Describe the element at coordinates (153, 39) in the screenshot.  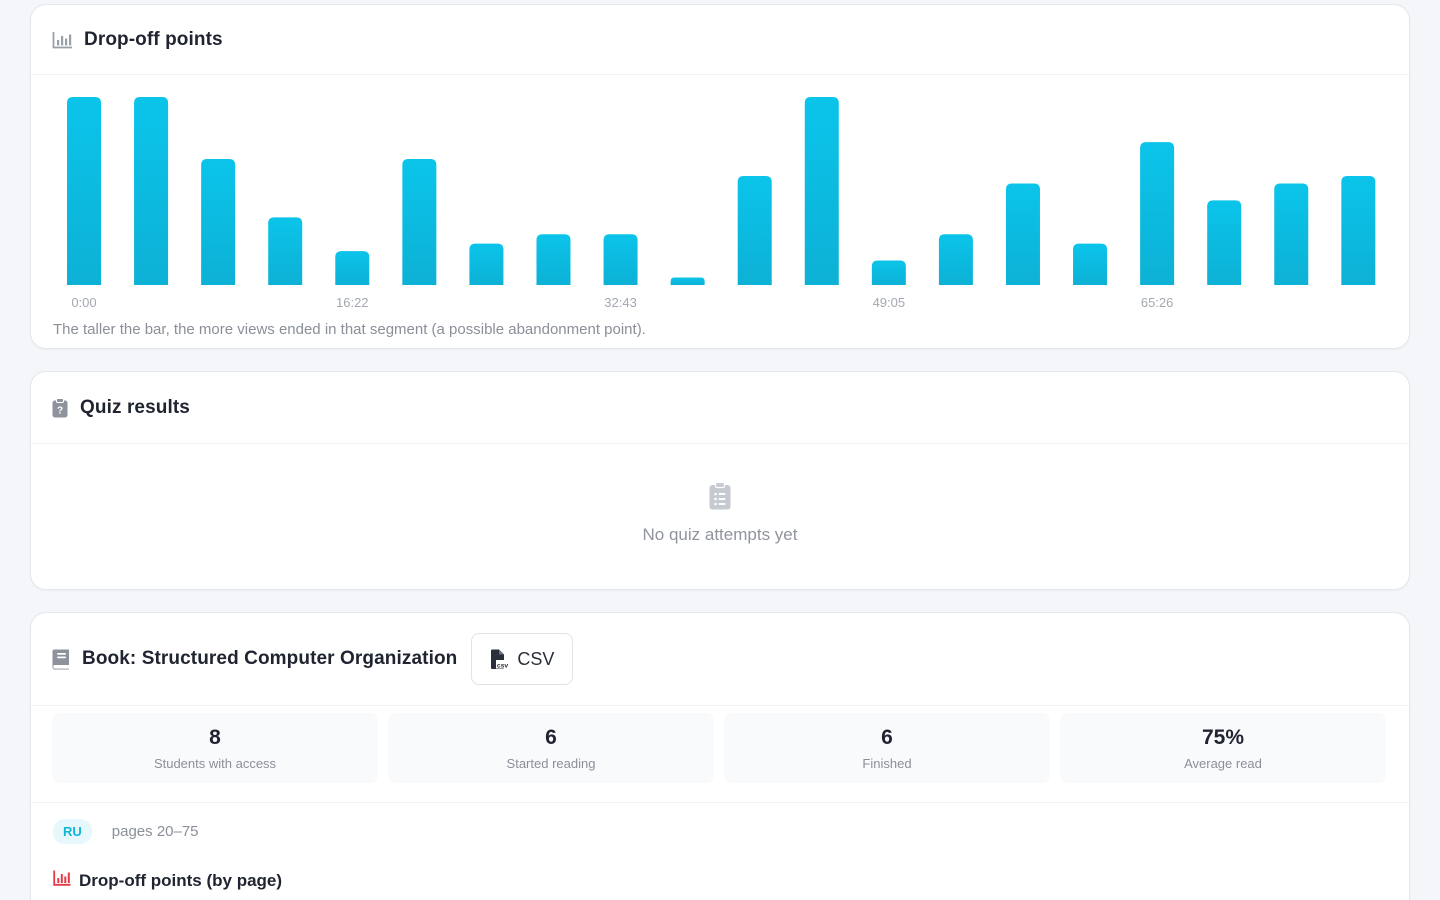
I see `dropoff-title: Drop-off points` at that location.